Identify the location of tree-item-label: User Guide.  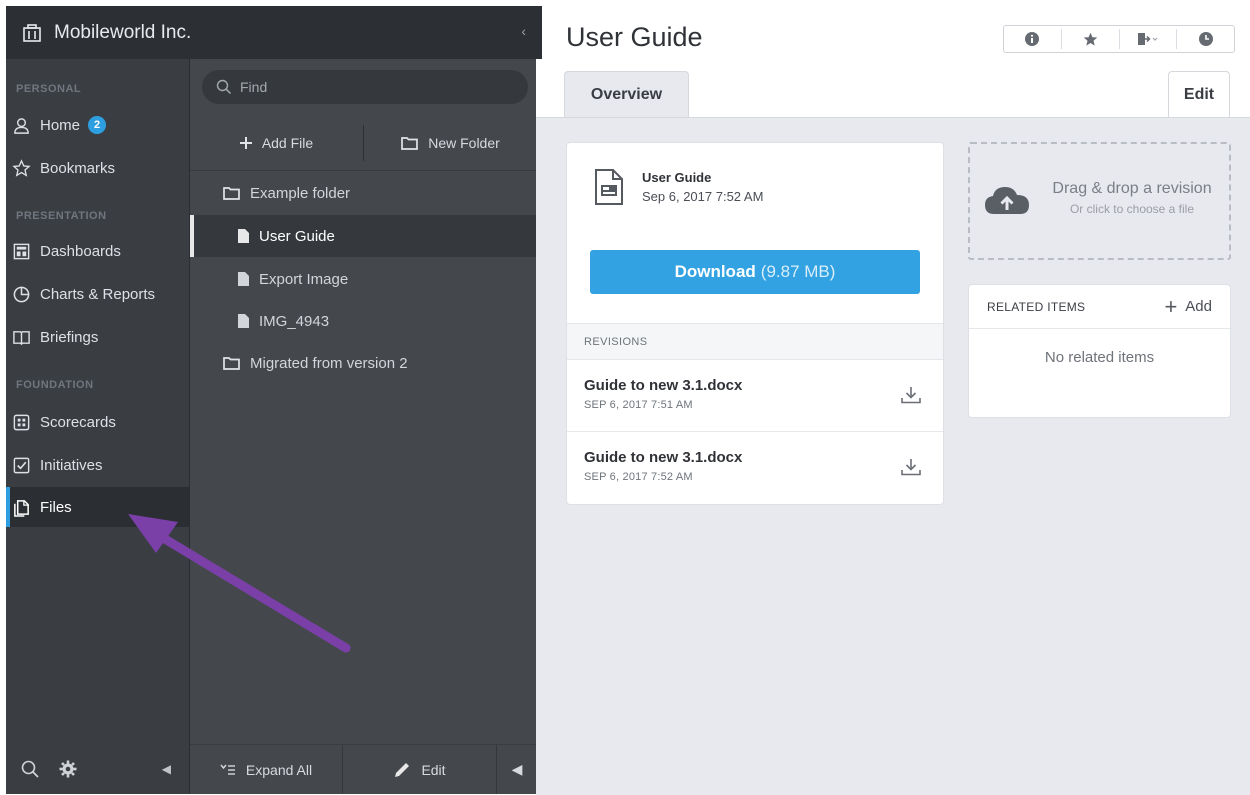
(297, 236).